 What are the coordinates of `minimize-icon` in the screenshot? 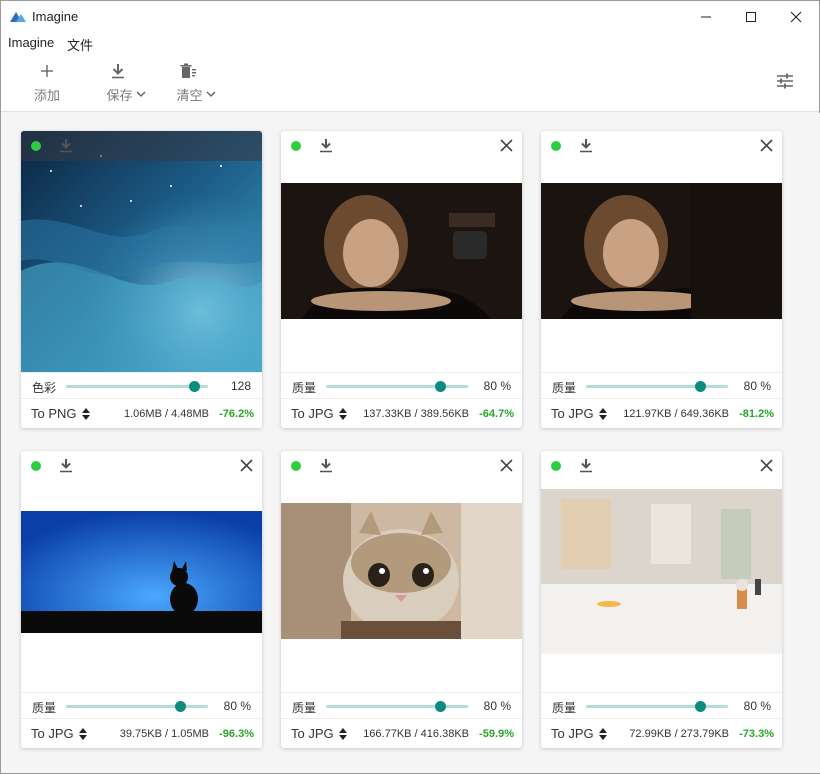 It's located at (706, 16).